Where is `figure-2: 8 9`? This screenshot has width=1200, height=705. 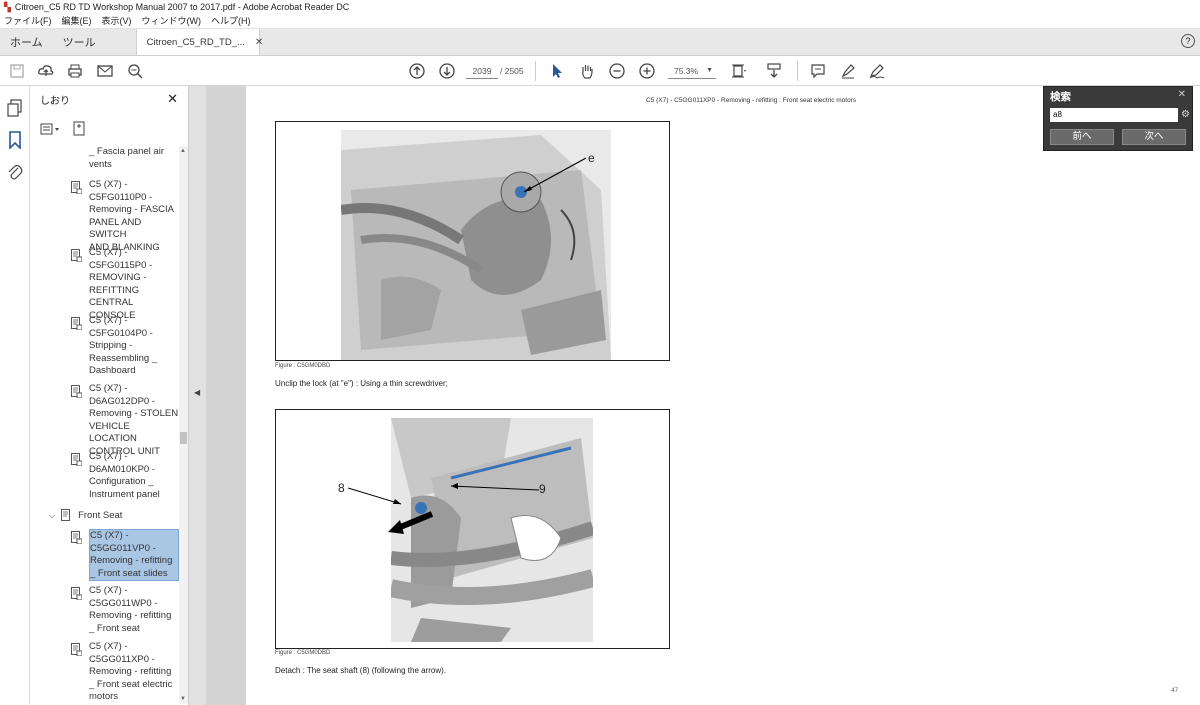
figure-2: 8 9 is located at coordinates (472, 529).